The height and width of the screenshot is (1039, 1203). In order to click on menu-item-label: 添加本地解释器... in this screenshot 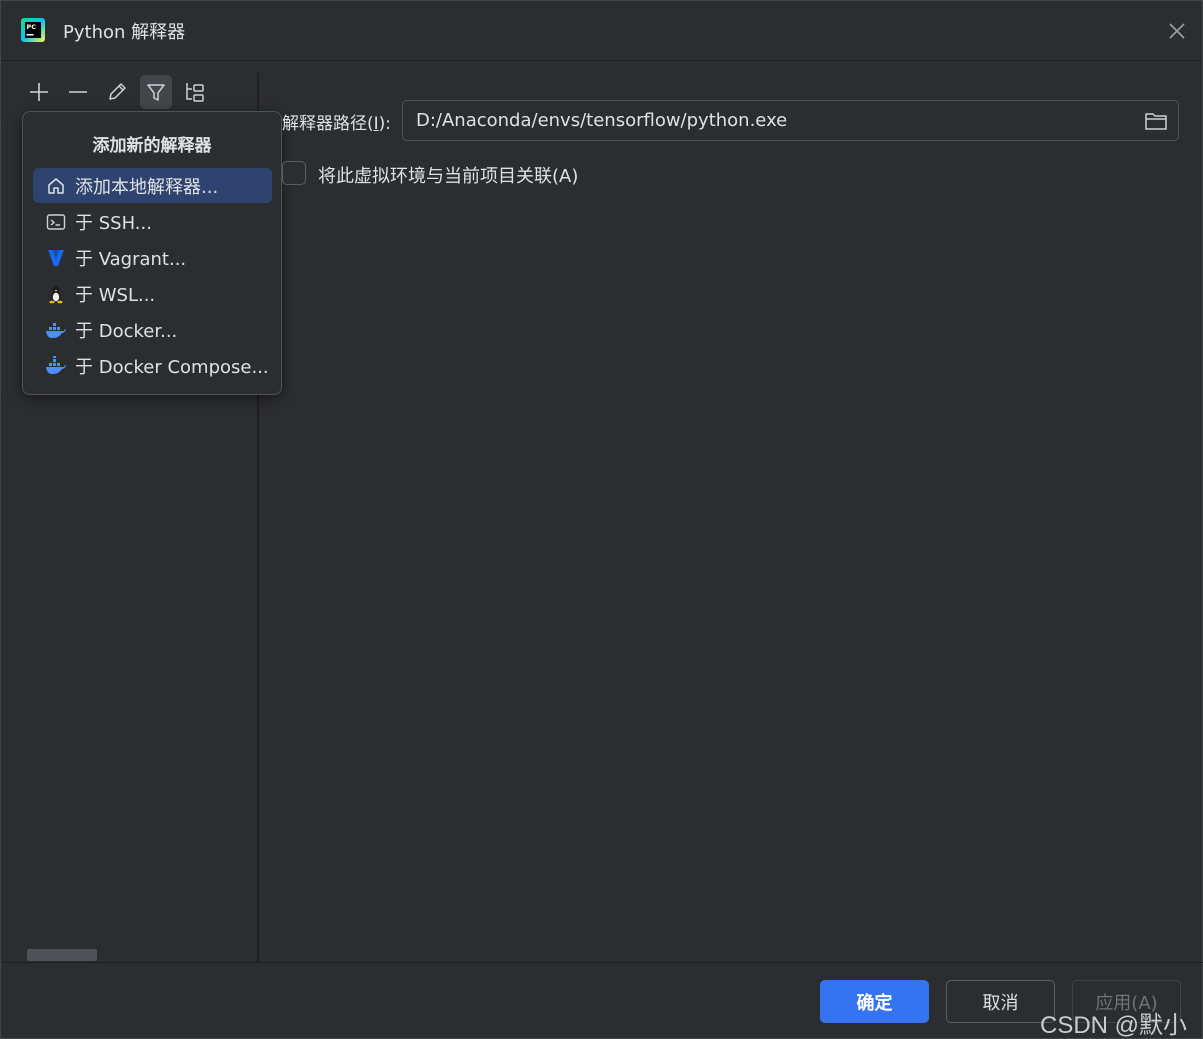, I will do `click(147, 187)`.